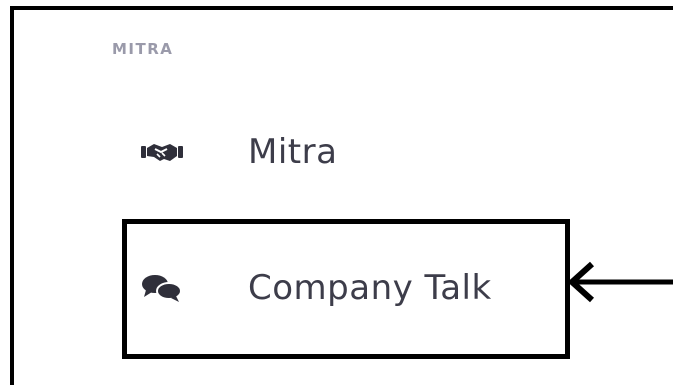 The height and width of the screenshot is (385, 673). What do you see at coordinates (12, 195) in the screenshot?
I see `frame-border-left` at bounding box center [12, 195].